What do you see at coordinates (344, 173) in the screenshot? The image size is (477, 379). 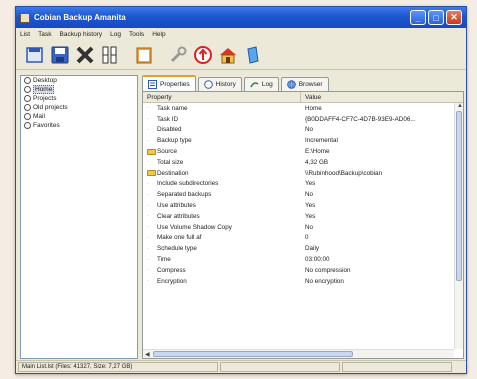 I see `property-value: \\Rubinhood\Backup\cobian` at bounding box center [344, 173].